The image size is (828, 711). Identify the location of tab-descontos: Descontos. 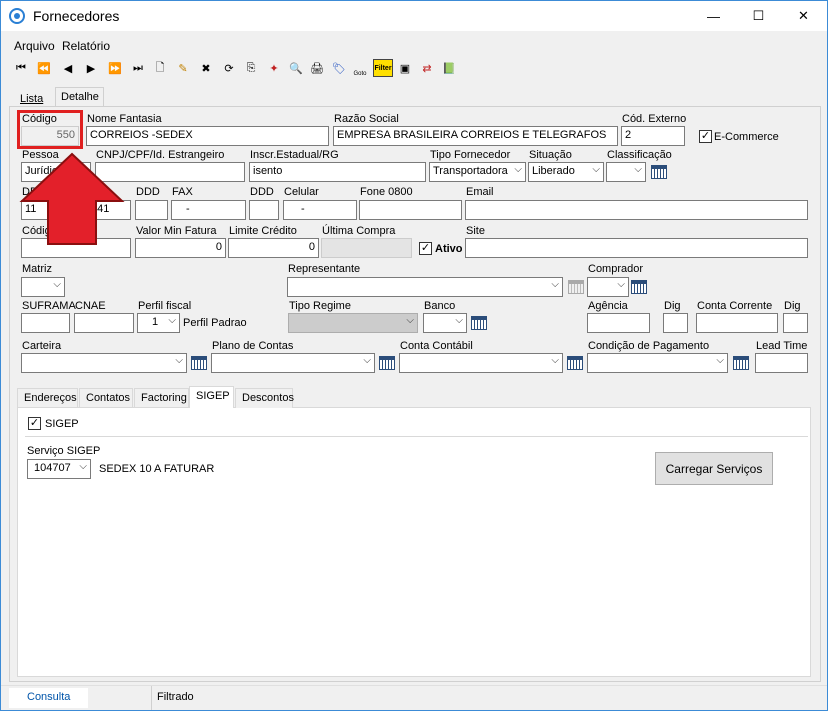
(264, 398).